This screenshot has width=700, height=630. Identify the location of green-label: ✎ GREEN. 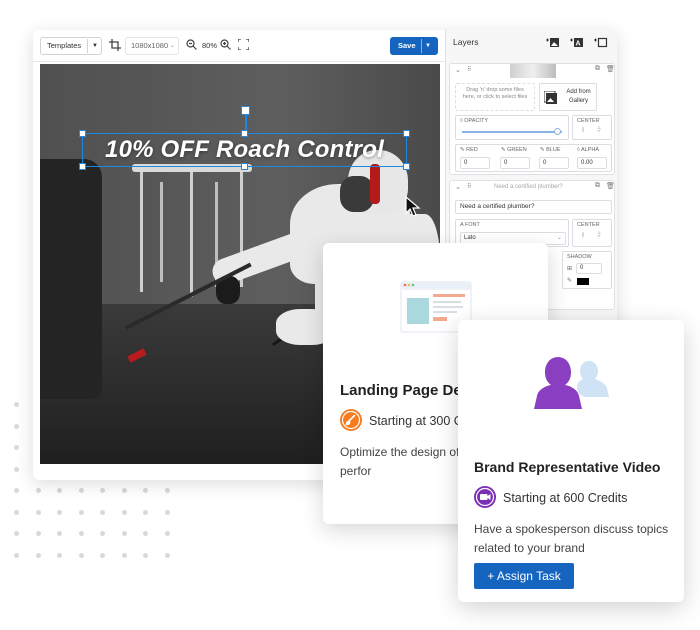
(514, 150).